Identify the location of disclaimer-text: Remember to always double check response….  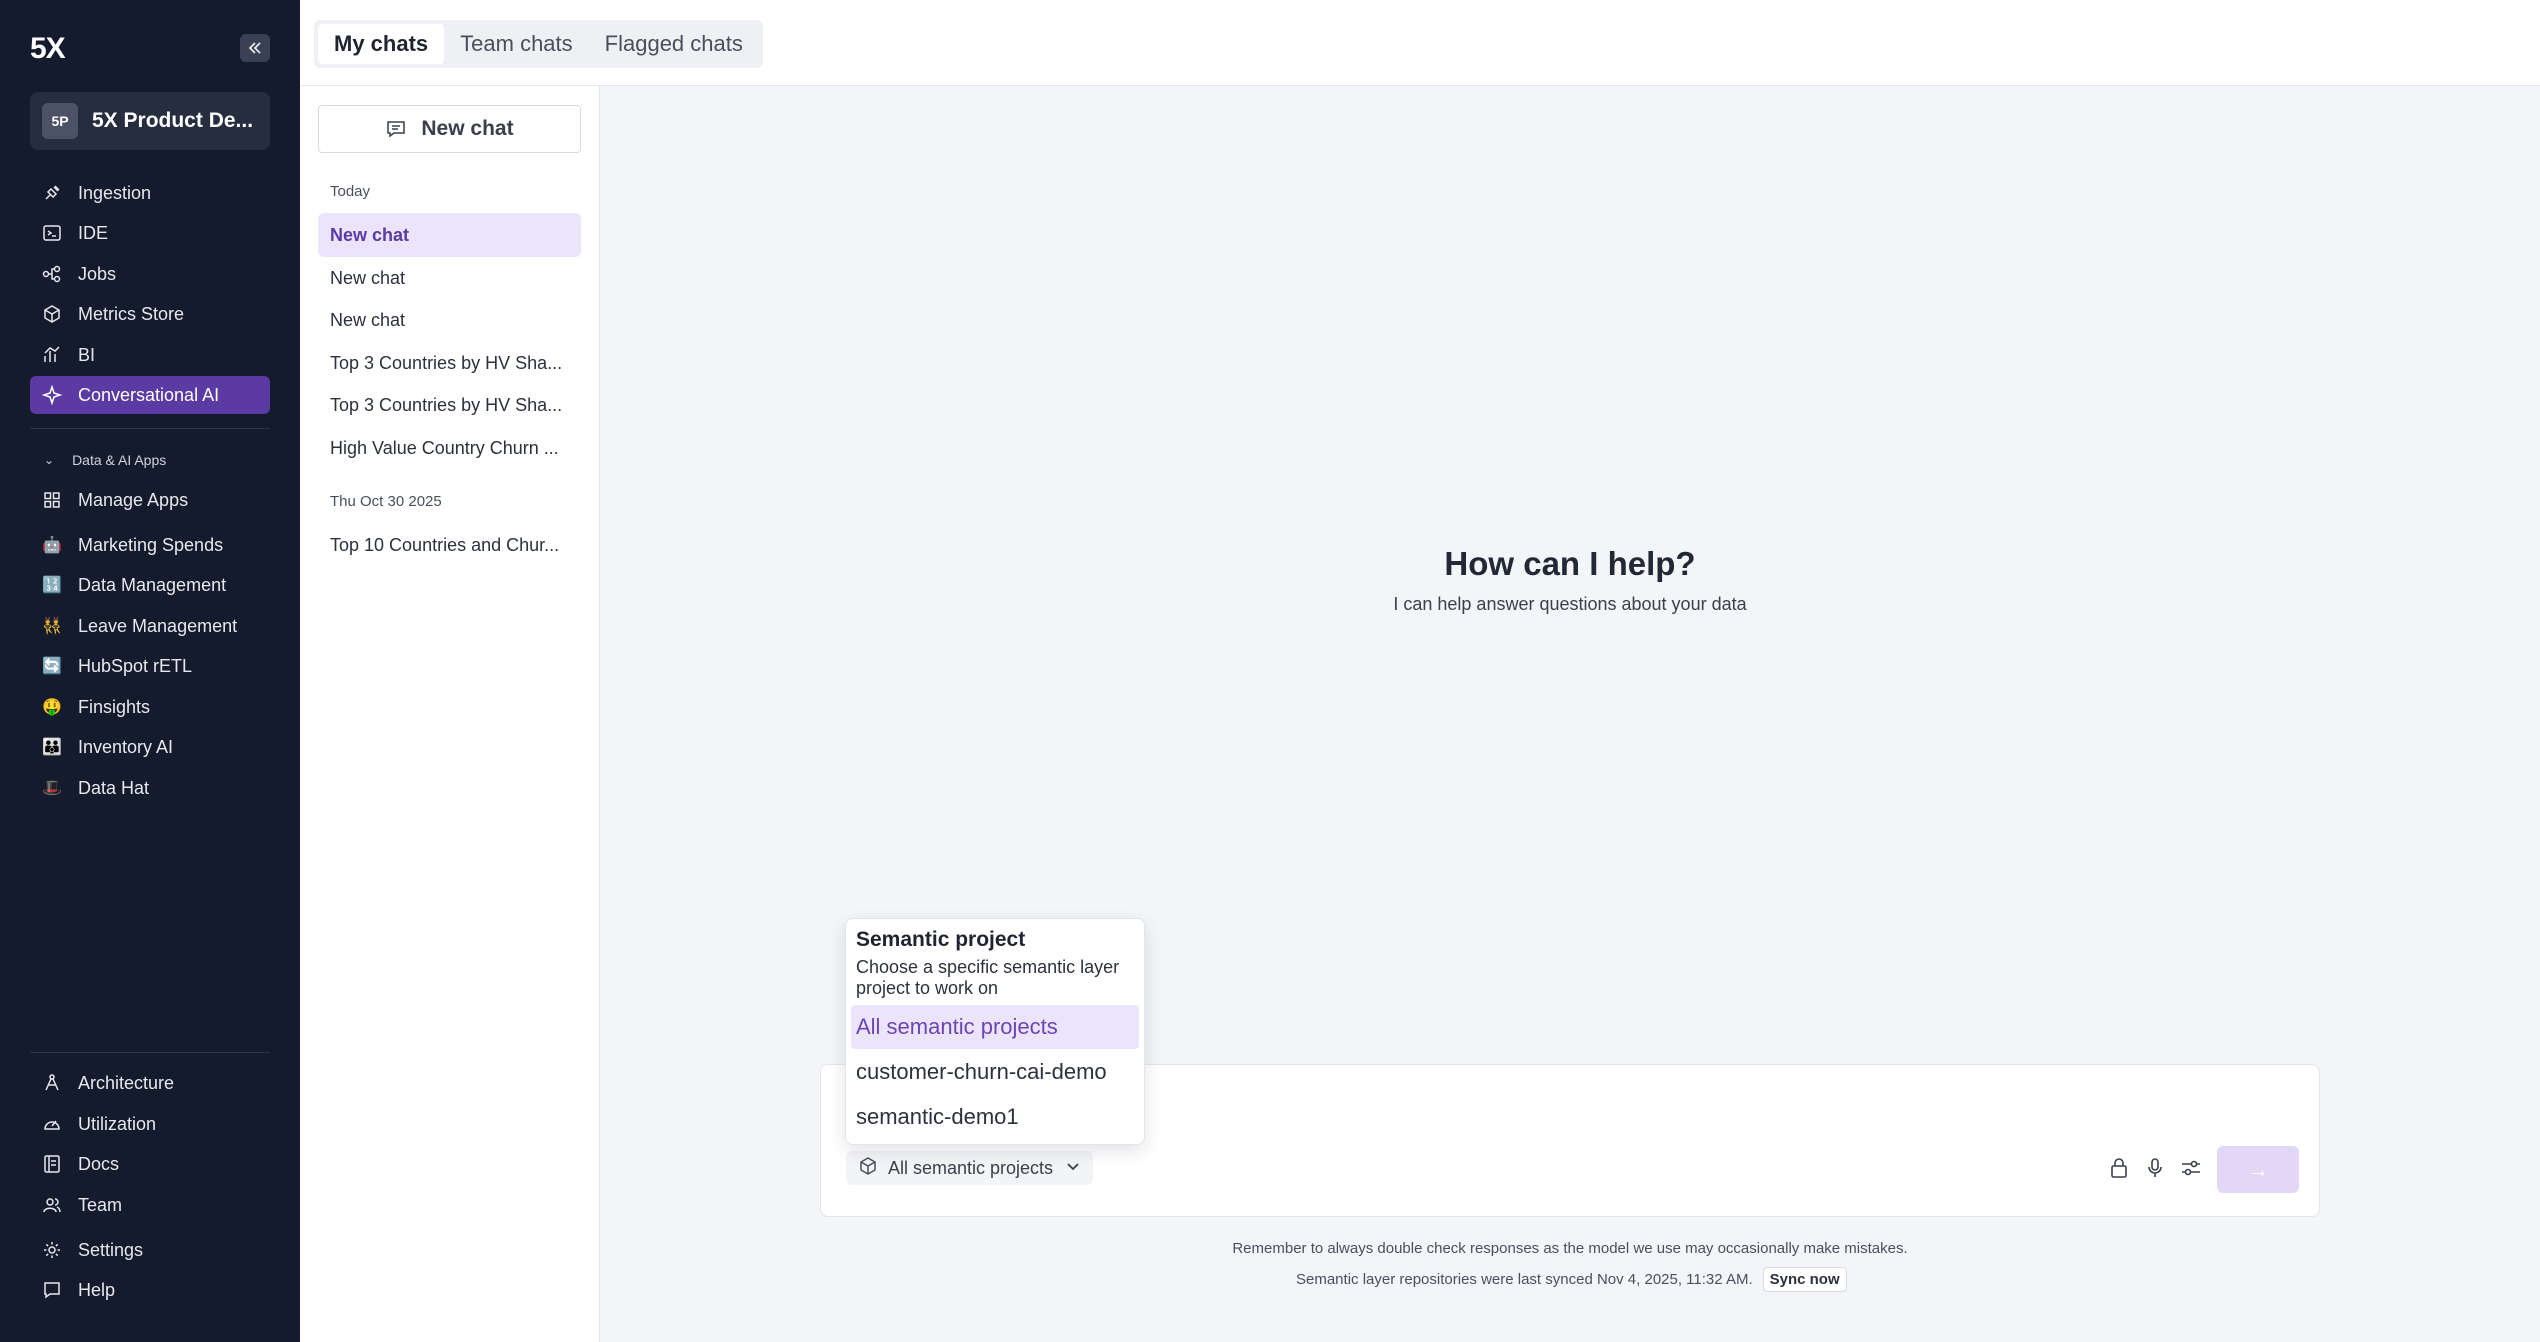
(1570, 1248).